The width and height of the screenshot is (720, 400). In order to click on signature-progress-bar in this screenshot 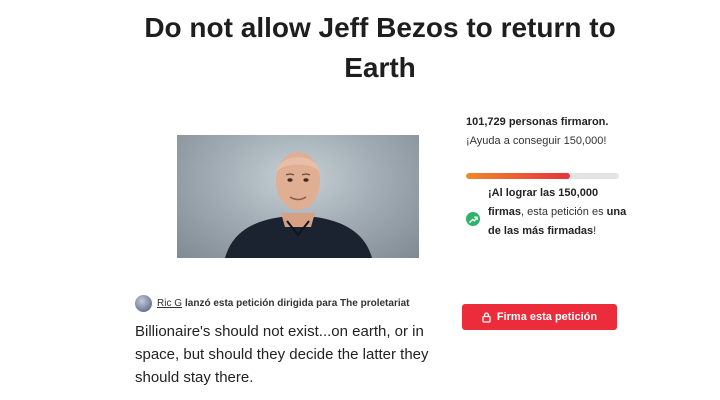, I will do `click(542, 176)`.